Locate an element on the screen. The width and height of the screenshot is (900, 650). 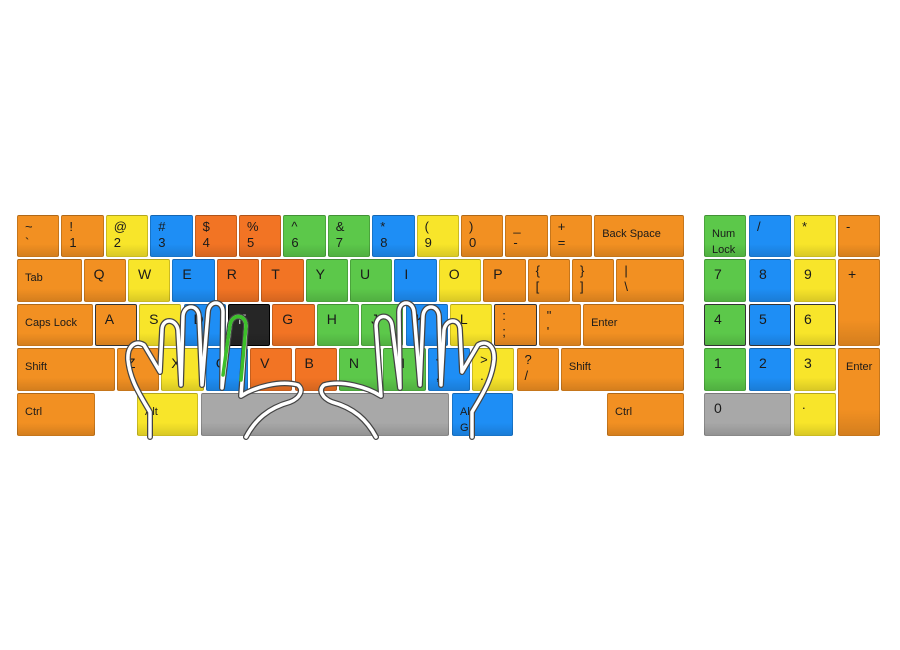
key-np8: 8 is located at coordinates (770, 280).